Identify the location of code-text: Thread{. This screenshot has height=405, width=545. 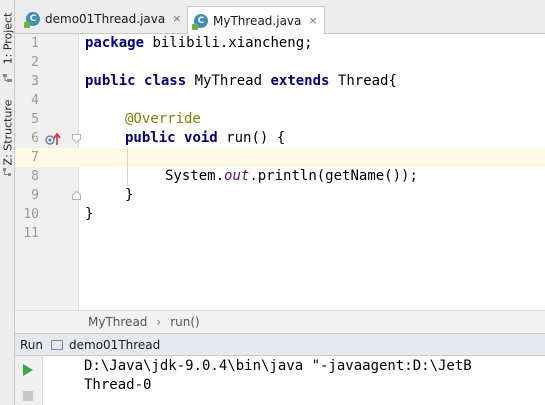
(363, 81).